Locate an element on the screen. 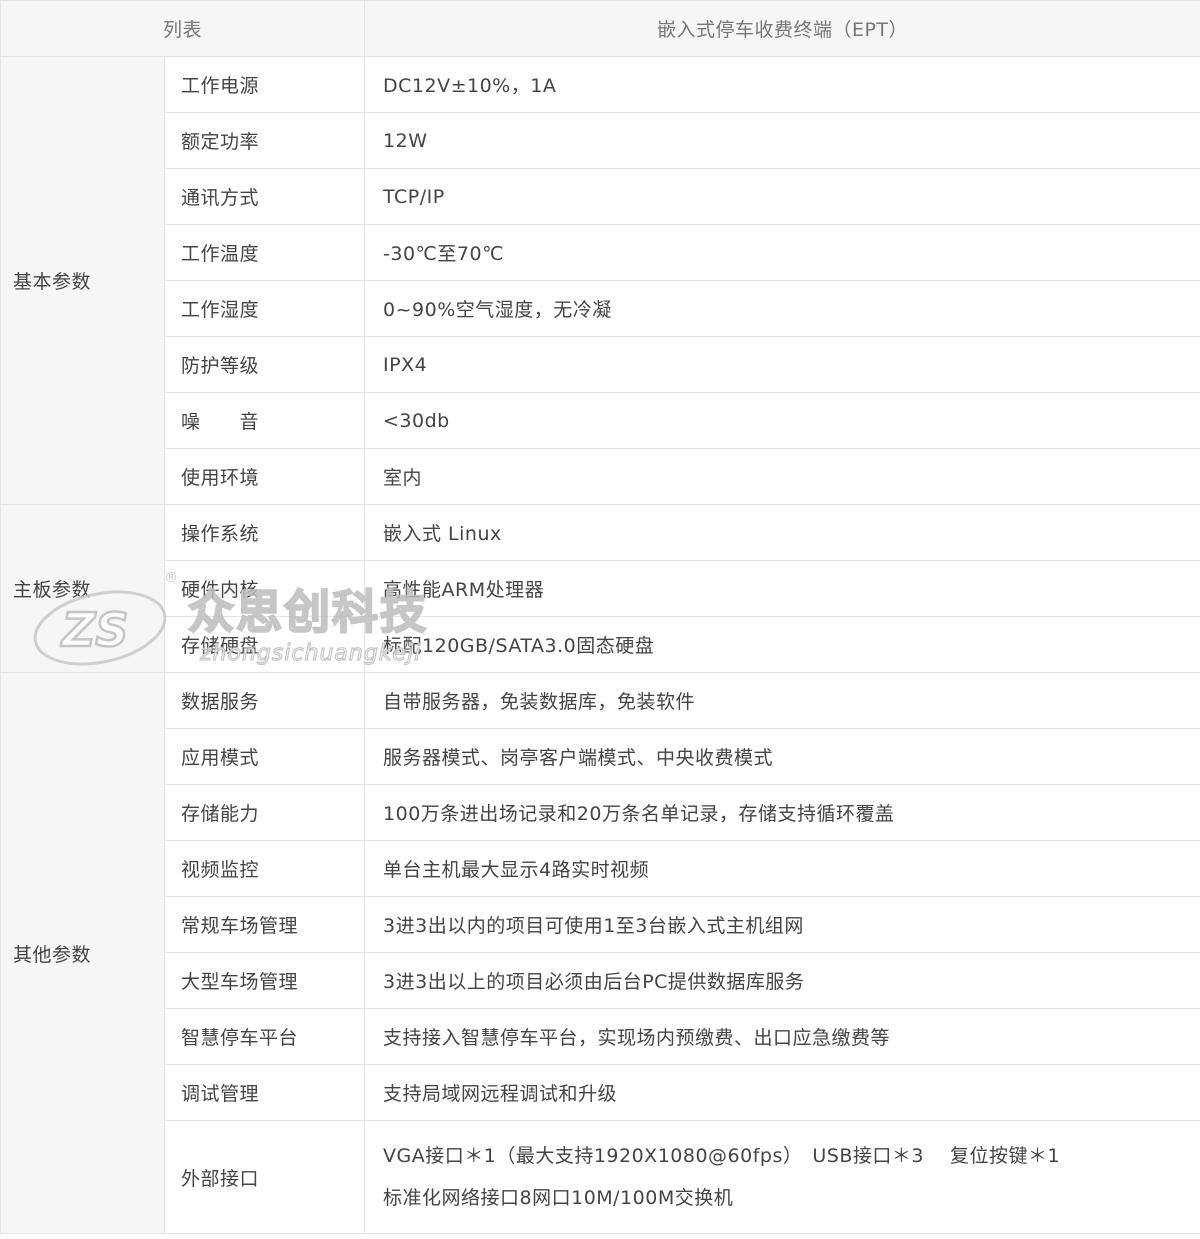  table-row: 工作湿度 0~90%空气湿度，无冷凝 is located at coordinates (600, 308).